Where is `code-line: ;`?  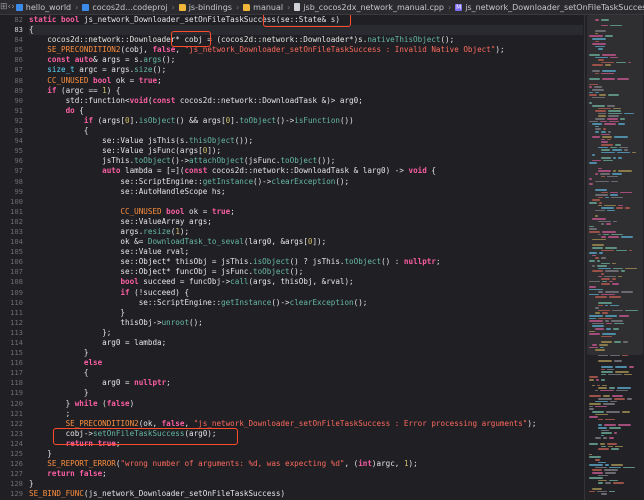
code-line: ; is located at coordinates (306, 414).